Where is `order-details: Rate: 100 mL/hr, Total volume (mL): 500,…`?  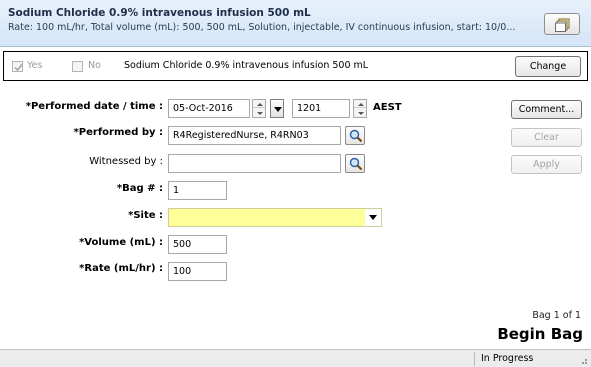 order-details: Rate: 100 mL/hr, Total volume (mL): 500,… is located at coordinates (262, 27).